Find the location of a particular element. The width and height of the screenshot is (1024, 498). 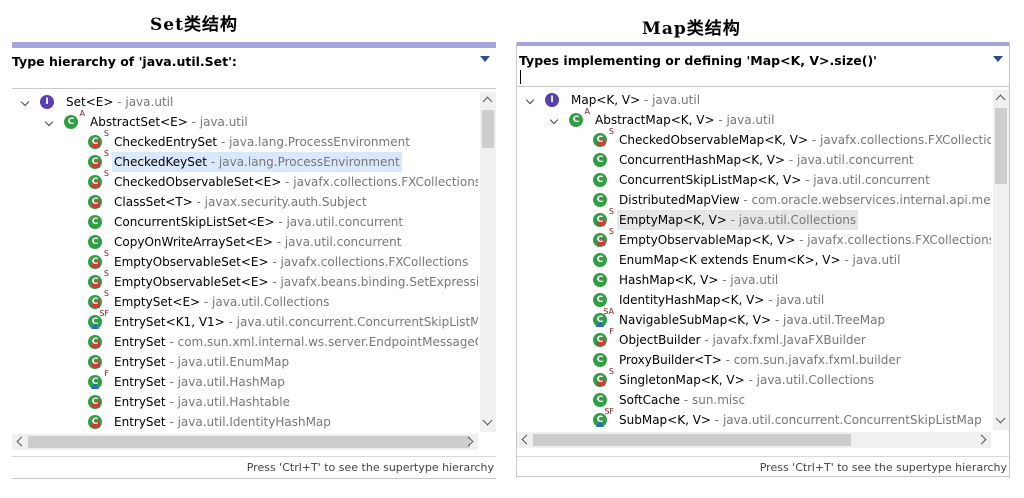

tree-row: Set<E> - java.util is located at coordinates (97, 102).